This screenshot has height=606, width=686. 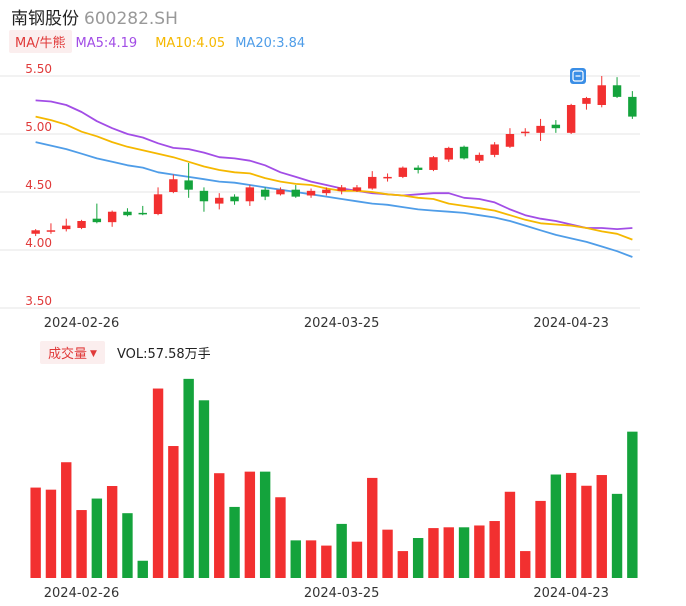 I want to click on price-y-axis: 5.50 5.00 4.50 4.00 3.50, so click(x=38, y=185).